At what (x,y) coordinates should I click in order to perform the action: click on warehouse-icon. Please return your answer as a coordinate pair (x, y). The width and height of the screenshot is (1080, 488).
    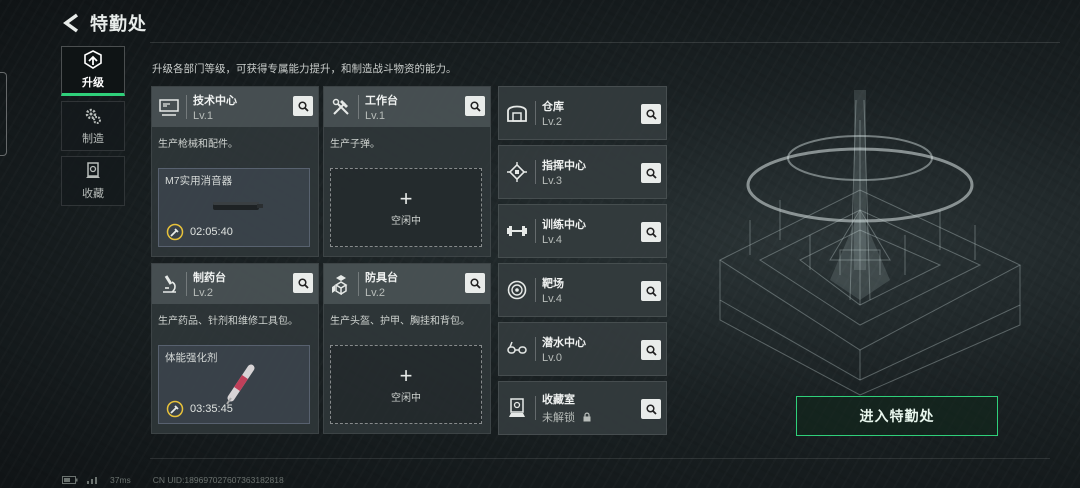
    Looking at the image, I should click on (517, 113).